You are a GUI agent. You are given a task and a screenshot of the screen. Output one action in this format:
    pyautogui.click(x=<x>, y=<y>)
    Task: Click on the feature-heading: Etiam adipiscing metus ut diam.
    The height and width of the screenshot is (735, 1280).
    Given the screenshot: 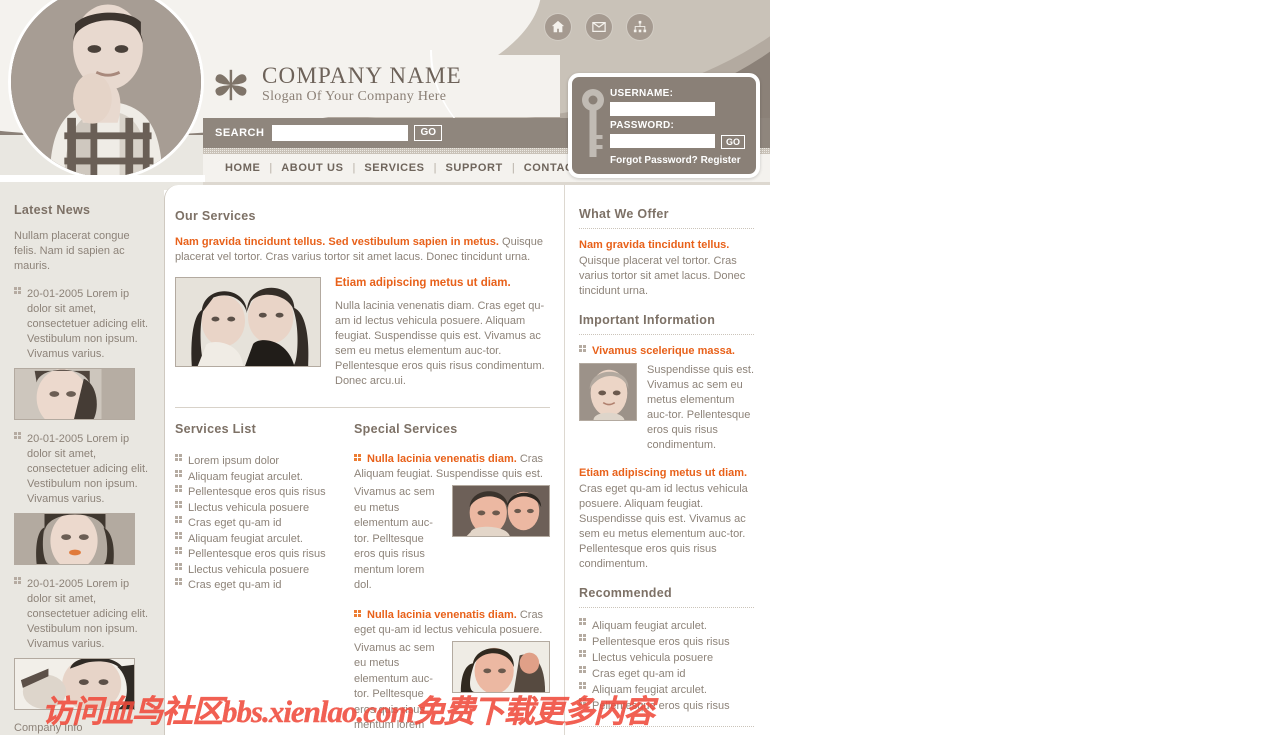 What is the action you would take?
    pyautogui.click(x=423, y=283)
    